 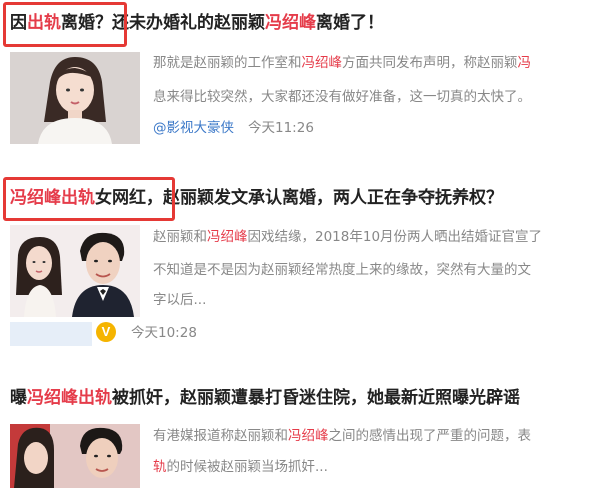 I want to click on verified-badge-icon: V, so click(x=106, y=332).